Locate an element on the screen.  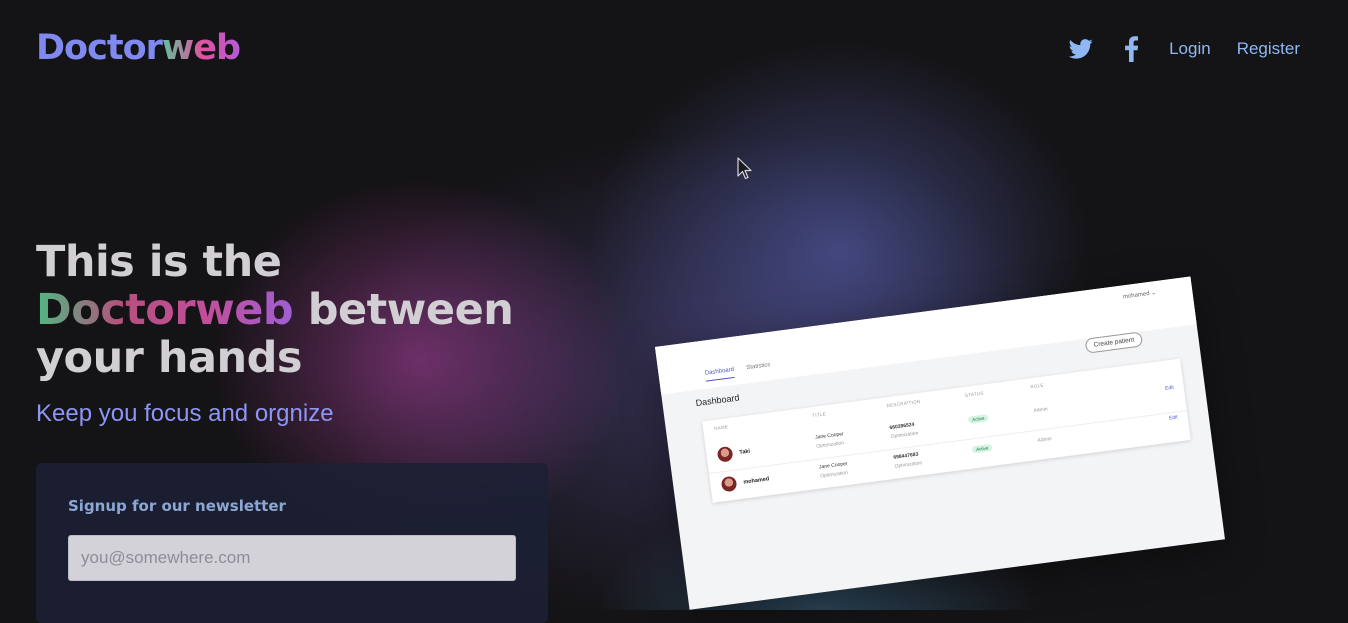
hero-title-between: between is located at coordinates (410, 310).